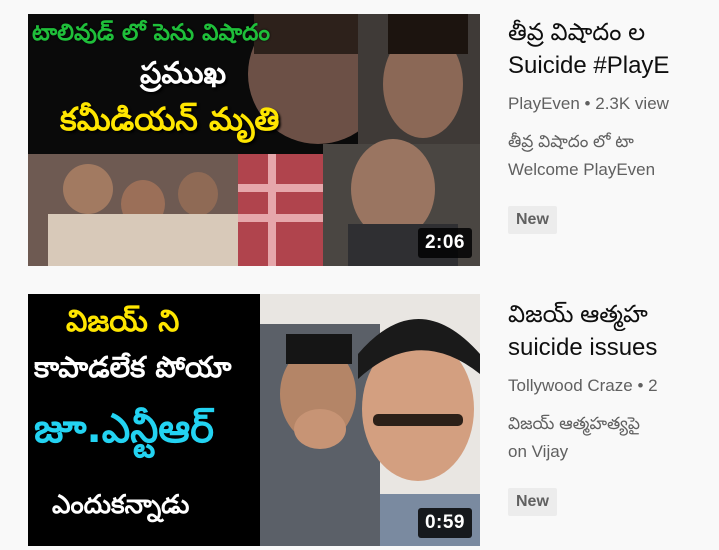 This screenshot has width=719, height=550. I want to click on video-title-line2: suicide issues, so click(613, 347).